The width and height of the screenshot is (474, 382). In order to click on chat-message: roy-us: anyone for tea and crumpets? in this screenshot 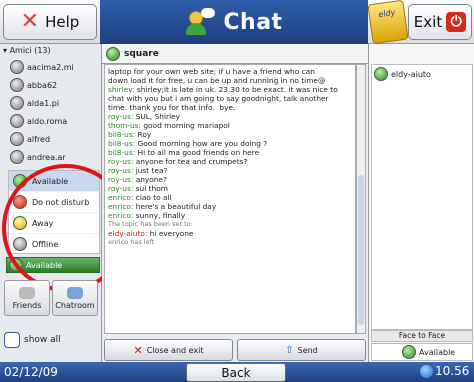, I will do `click(230, 161)`.